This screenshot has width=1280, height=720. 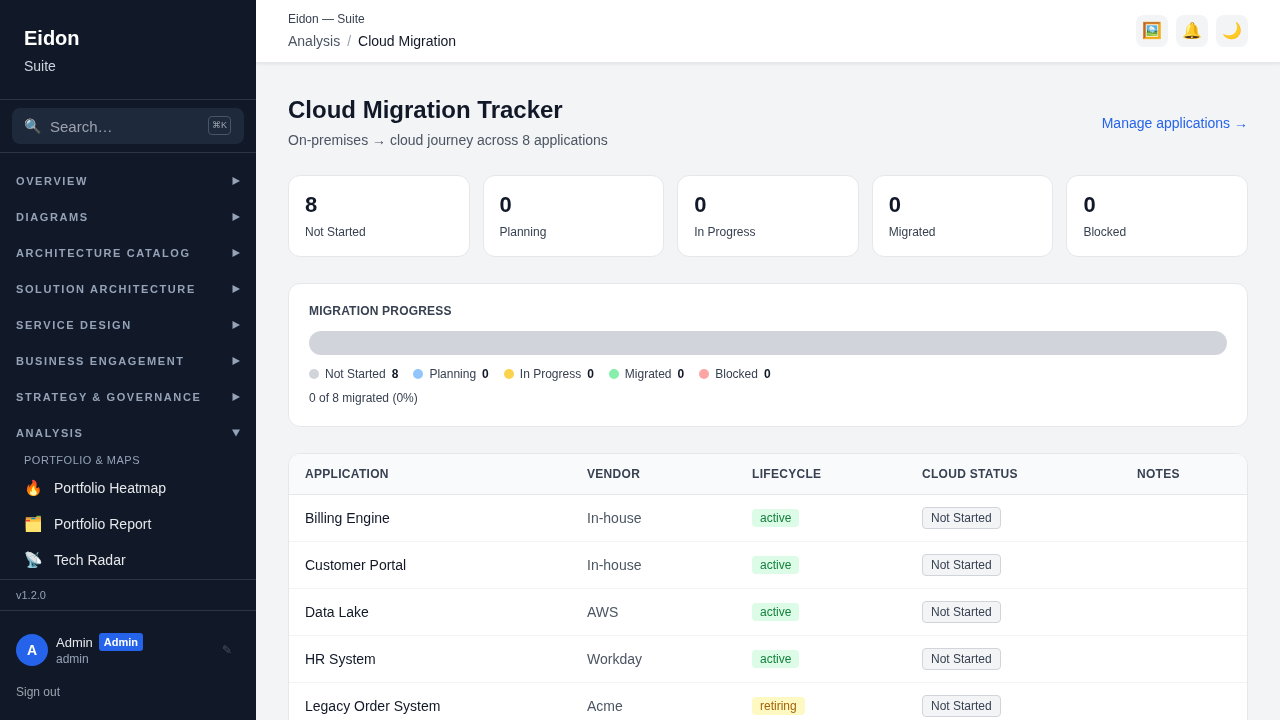 I want to click on manage-applications-link: Manage applications →, so click(x=1174, y=122).